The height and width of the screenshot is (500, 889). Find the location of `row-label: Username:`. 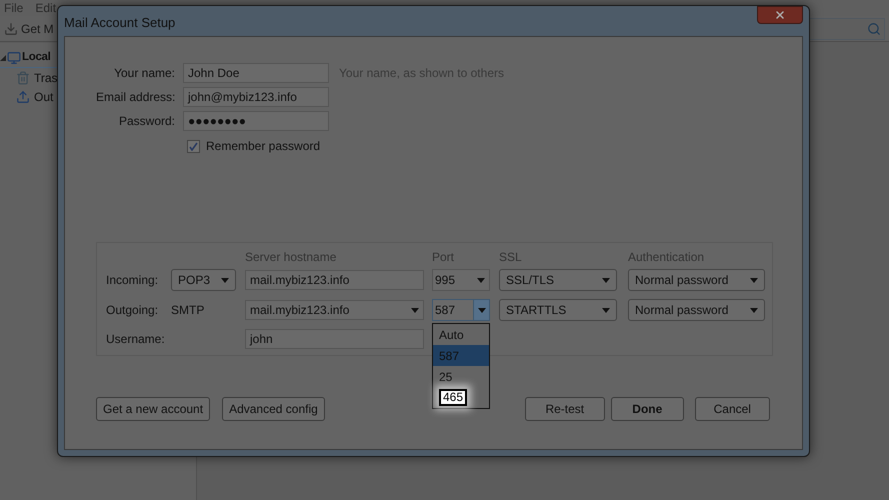

row-label: Username: is located at coordinates (136, 339).